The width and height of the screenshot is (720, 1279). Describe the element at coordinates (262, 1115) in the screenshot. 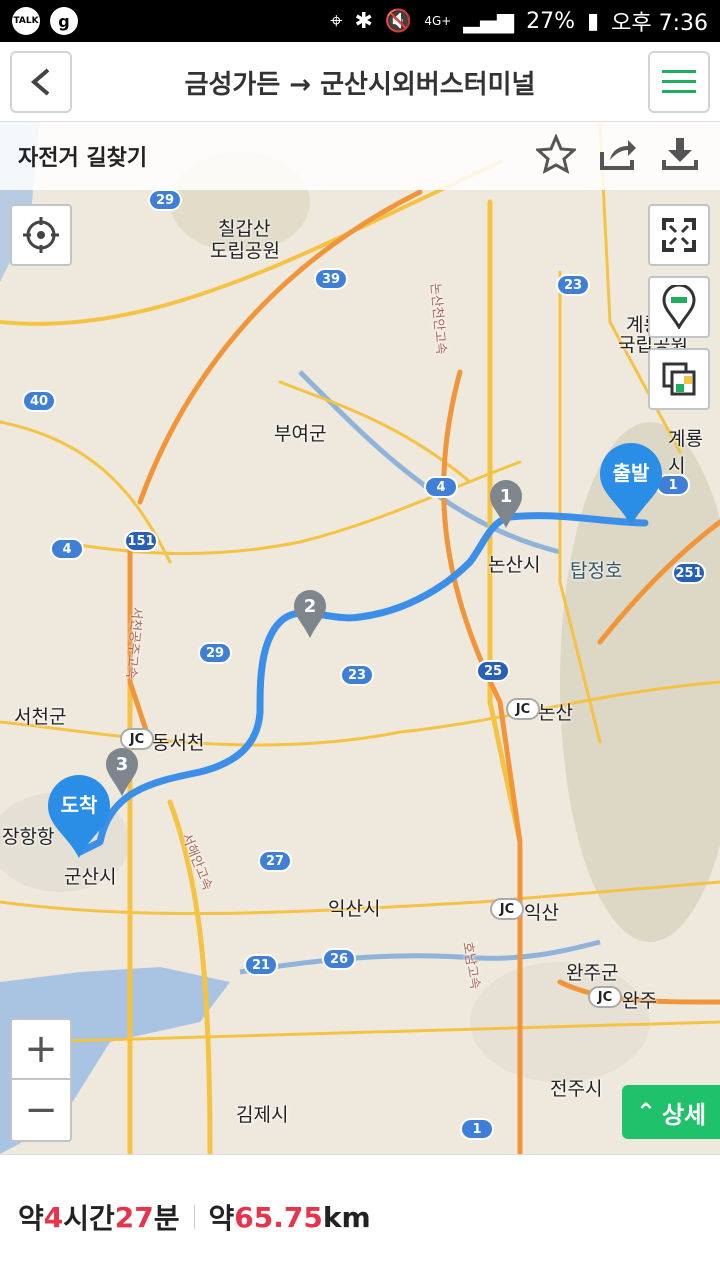

I see `place-label: 김제시` at that location.